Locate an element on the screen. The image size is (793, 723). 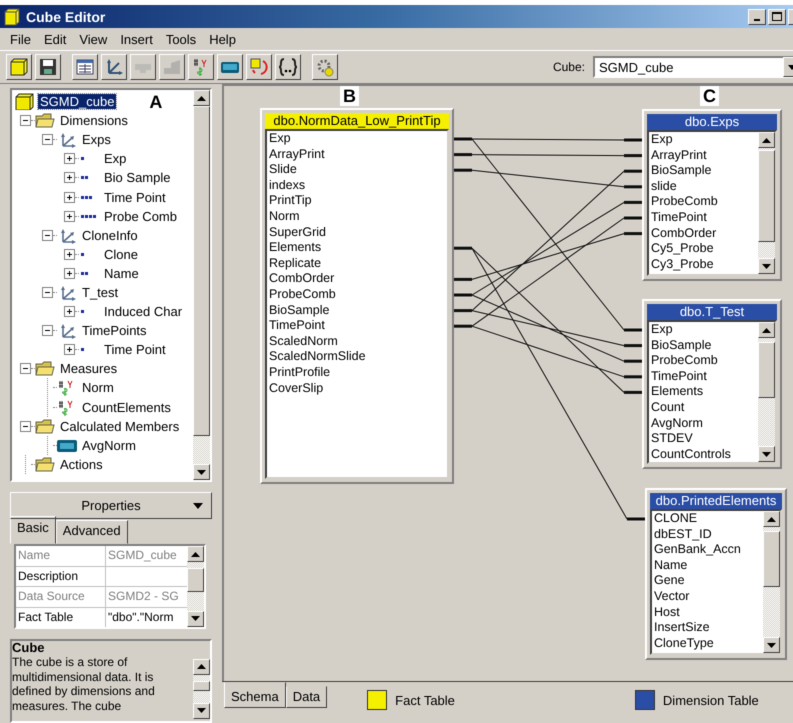
minimize-button is located at coordinates (757, 16).